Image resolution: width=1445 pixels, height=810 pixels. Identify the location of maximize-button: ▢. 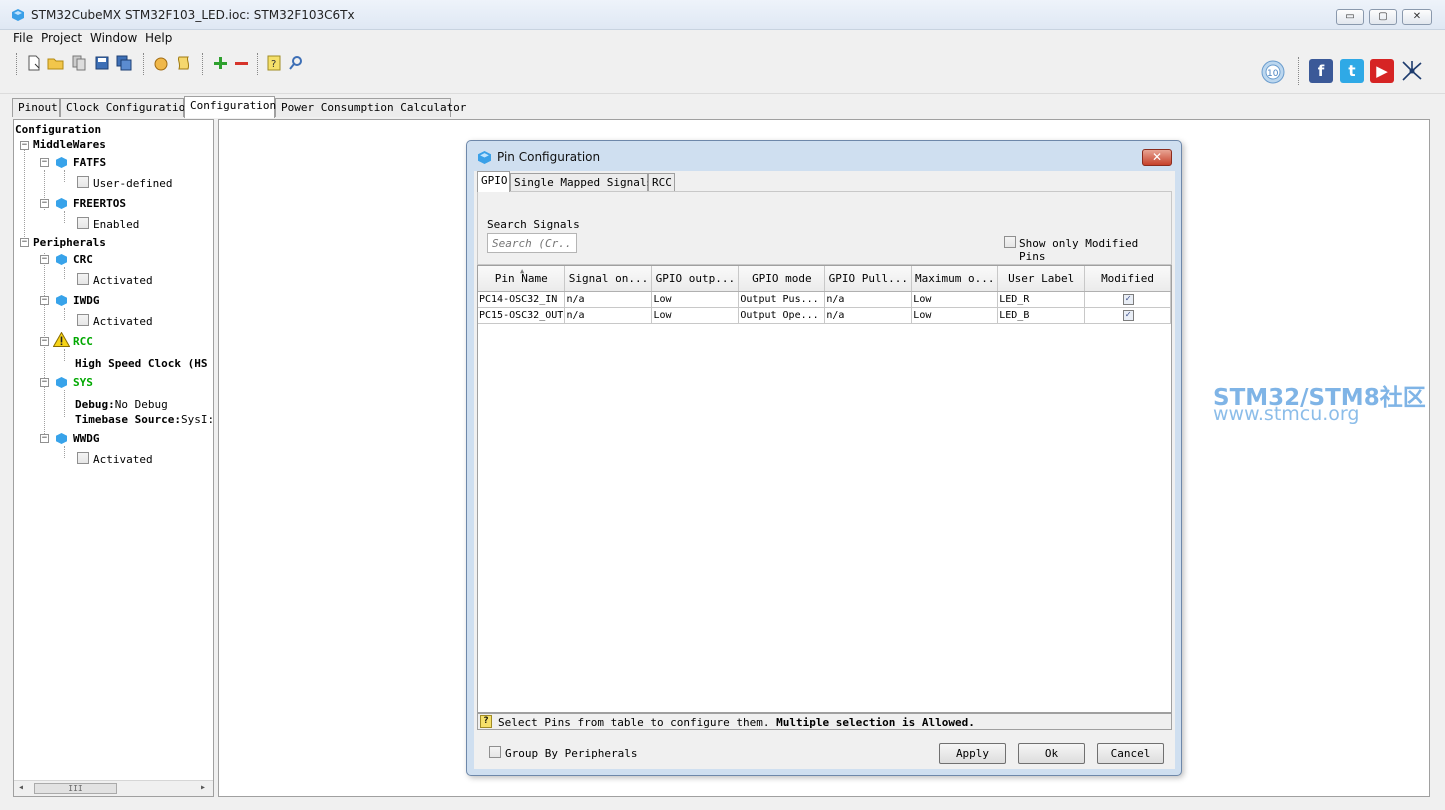
(1383, 17).